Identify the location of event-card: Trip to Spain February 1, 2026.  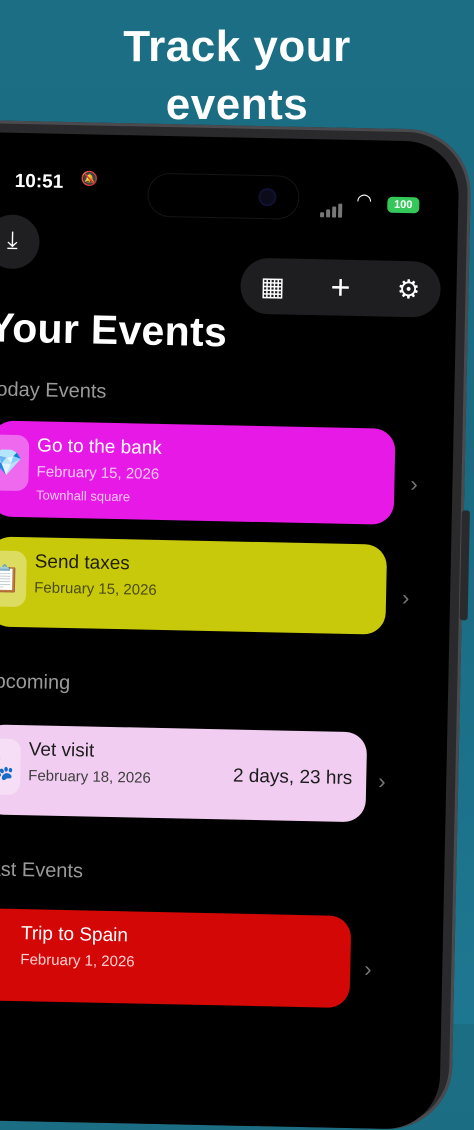
(176, 958).